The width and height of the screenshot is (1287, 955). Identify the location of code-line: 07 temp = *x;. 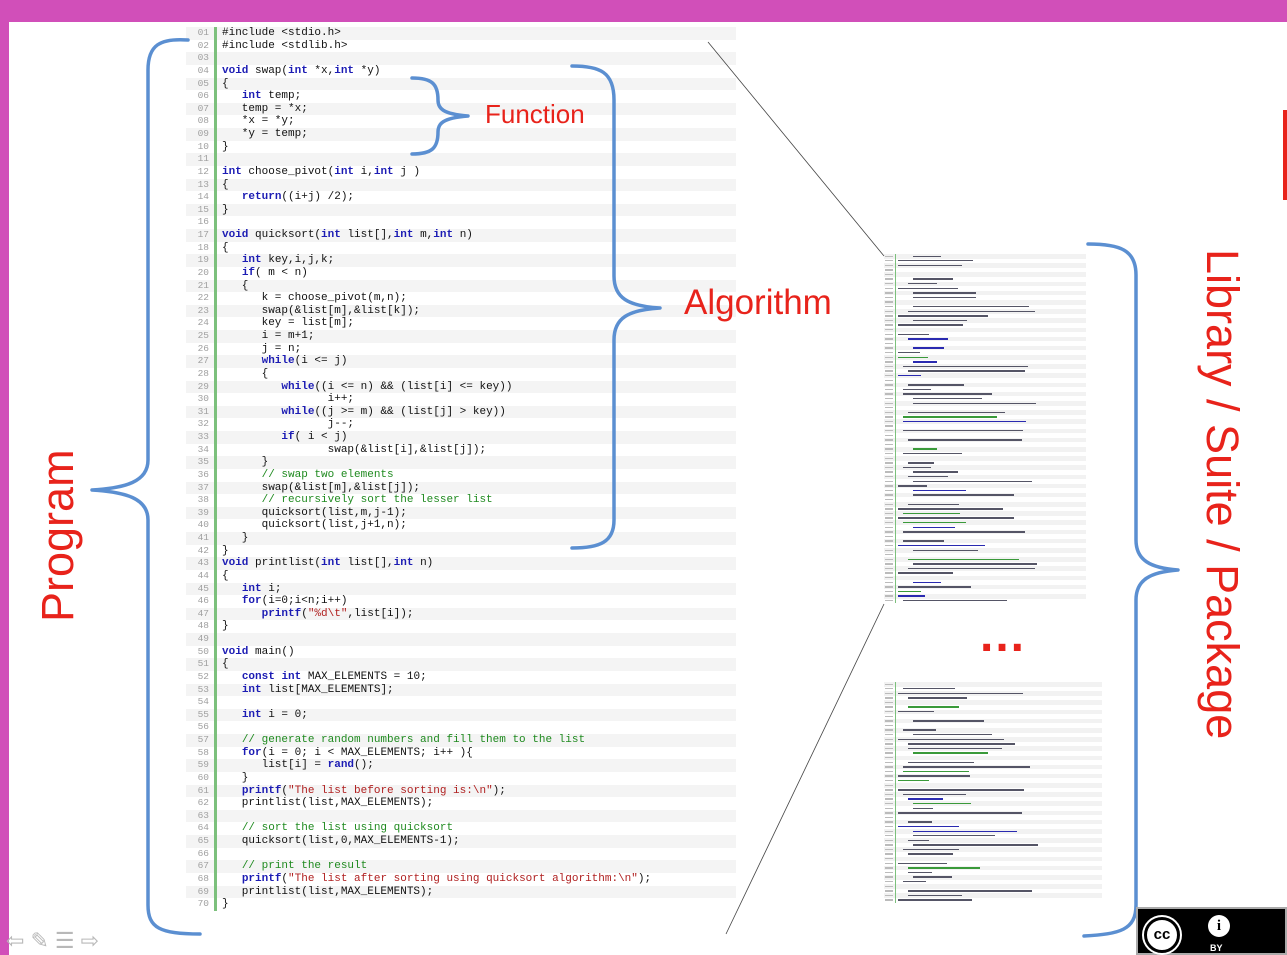
(461, 109).